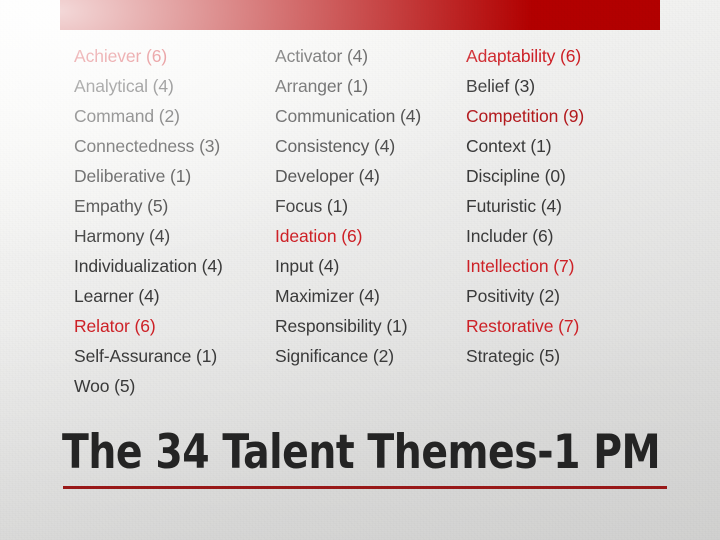  What do you see at coordinates (520, 266) in the screenshot?
I see `talent-theme-item: Intellection (7)` at bounding box center [520, 266].